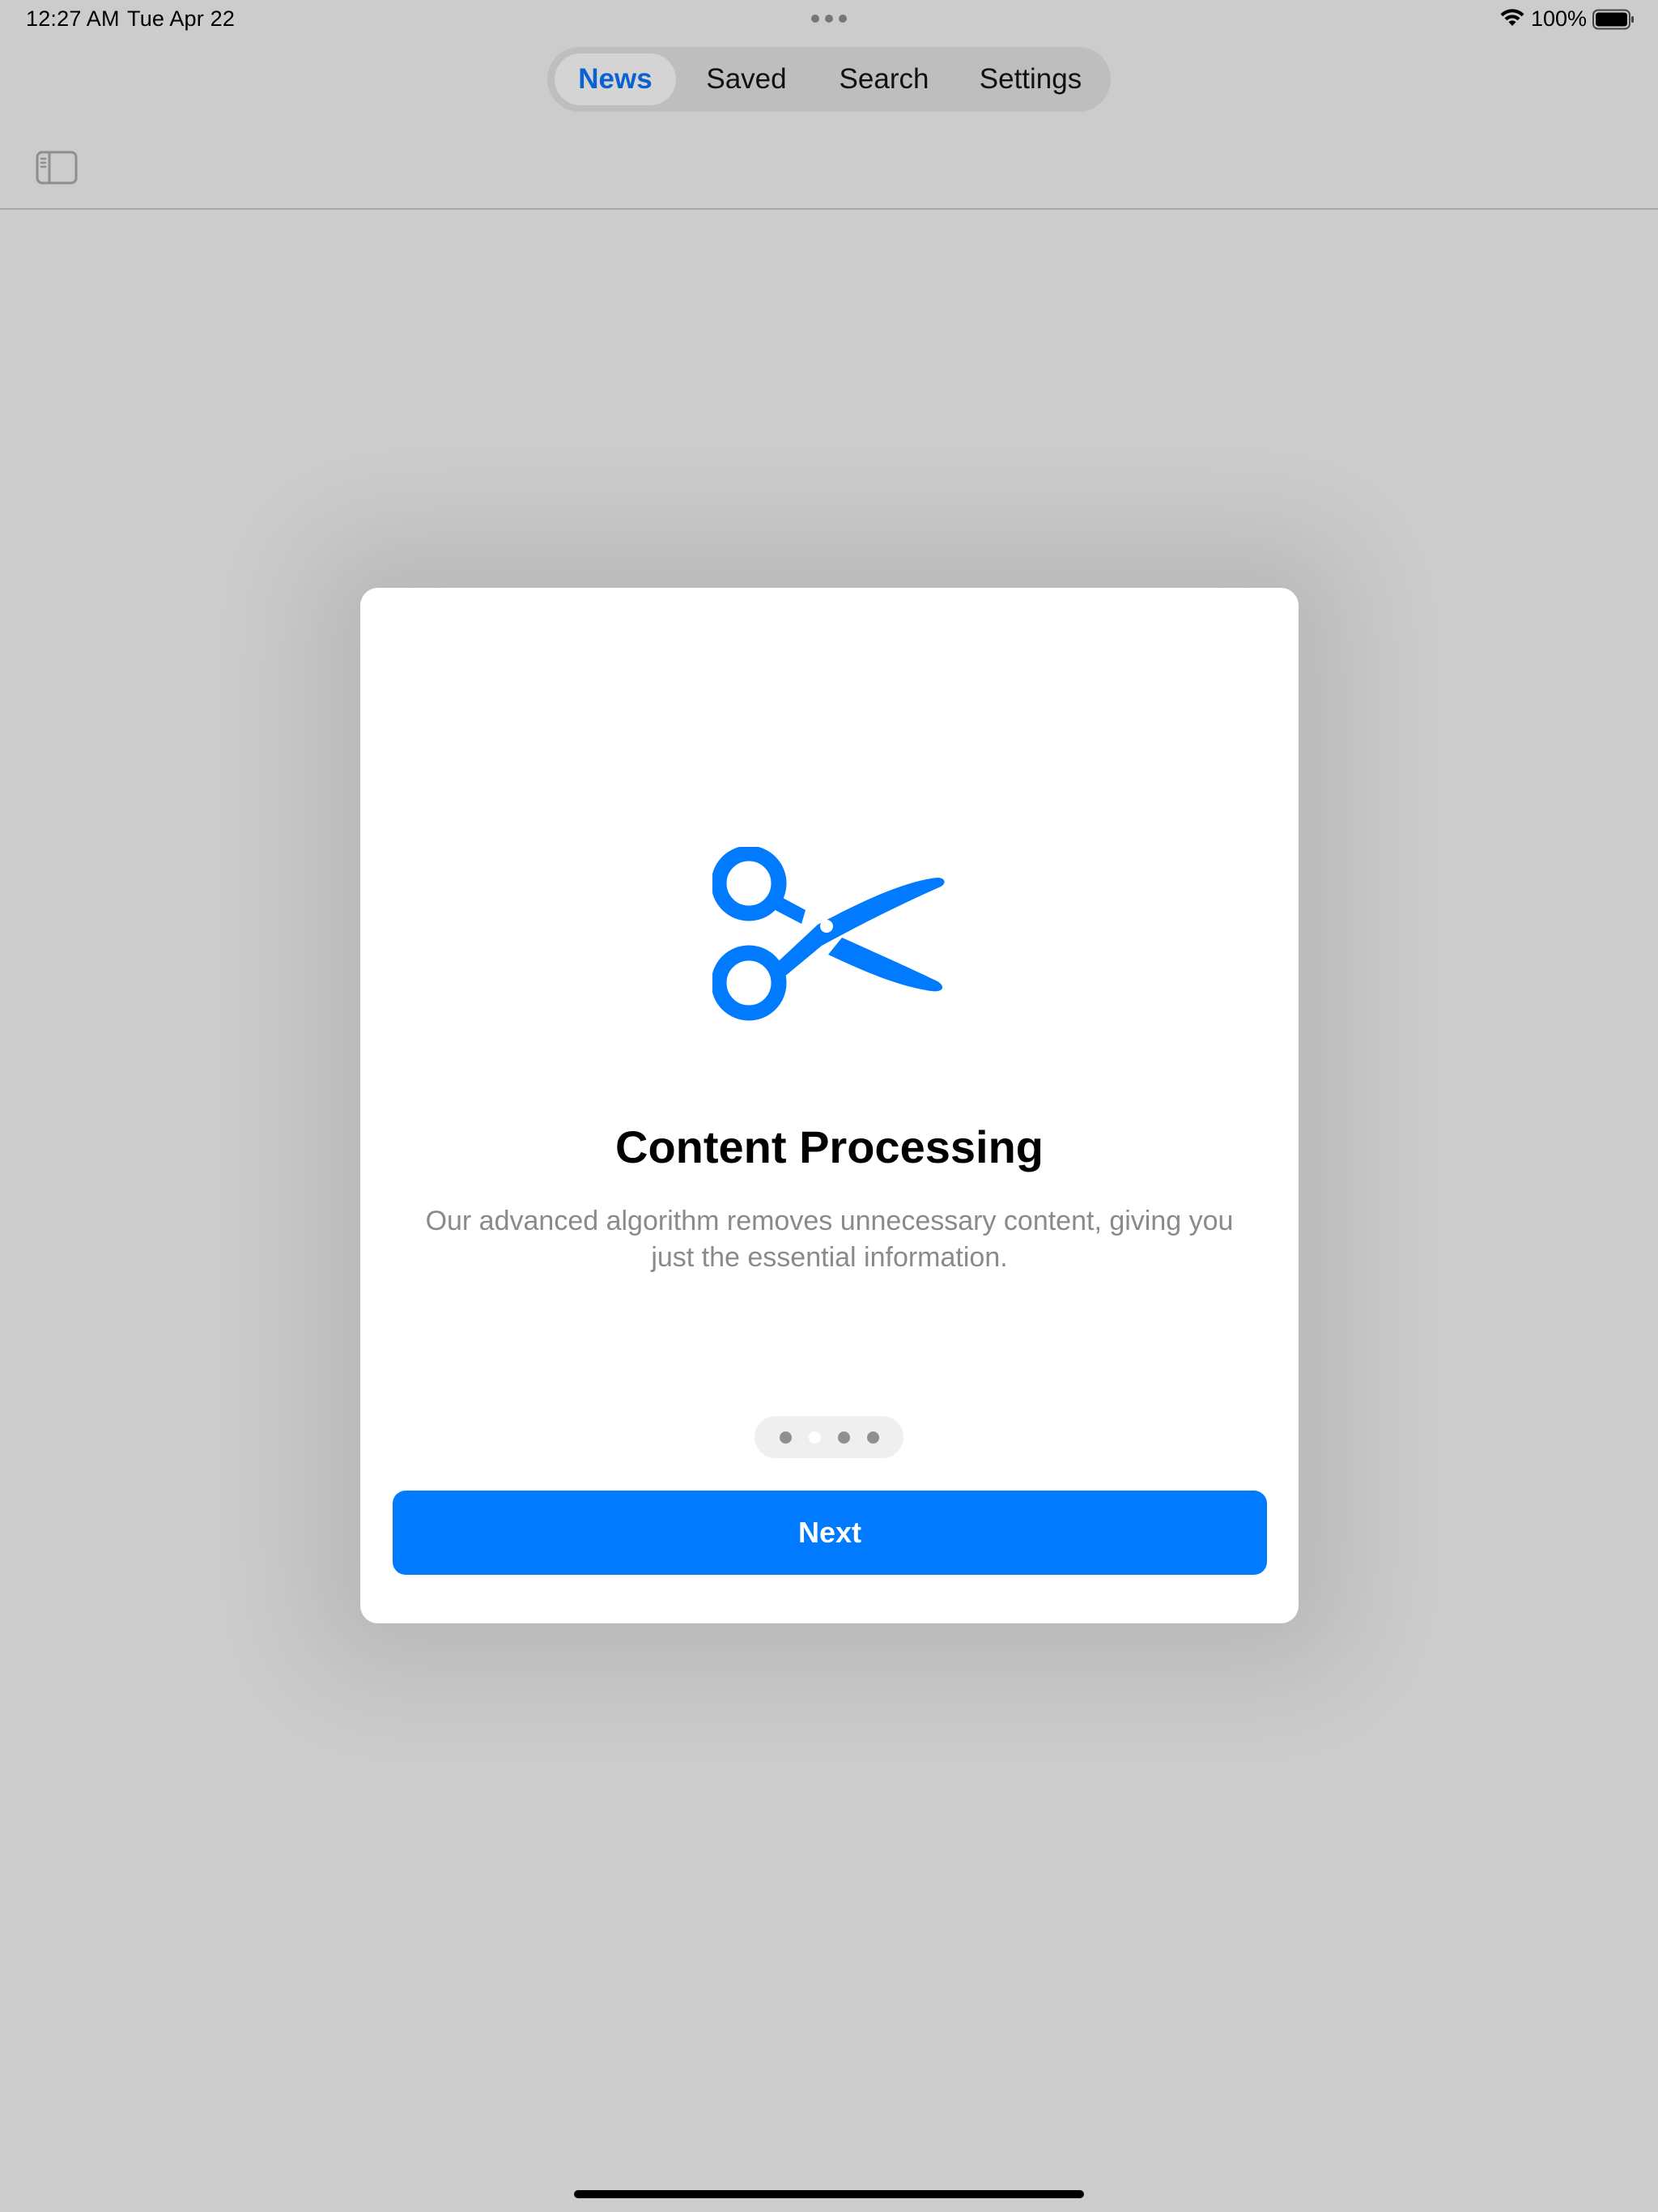 The width and height of the screenshot is (1658, 2212). Describe the element at coordinates (828, 934) in the screenshot. I see `scissors-icon` at that location.